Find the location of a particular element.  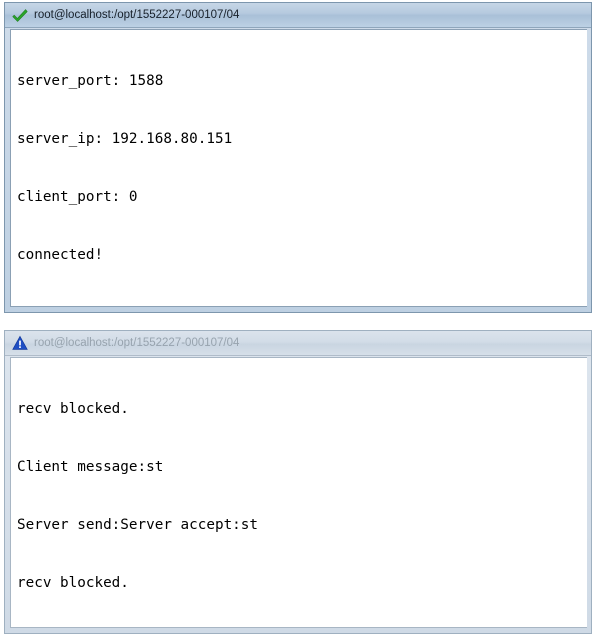

titlebar-title-terminal-2: root@localhost:/opt/1552227-000107/04 is located at coordinates (137, 343).